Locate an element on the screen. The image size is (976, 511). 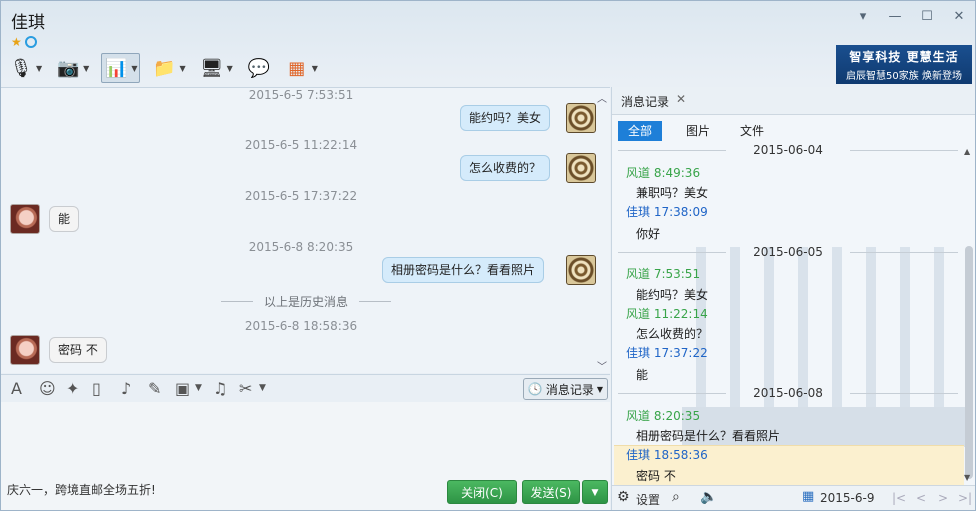
previous-page-icon: < is located at coordinates (921, 498).